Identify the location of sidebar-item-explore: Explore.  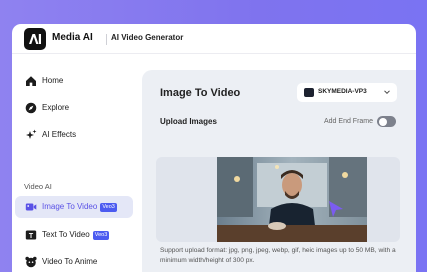
(74, 108).